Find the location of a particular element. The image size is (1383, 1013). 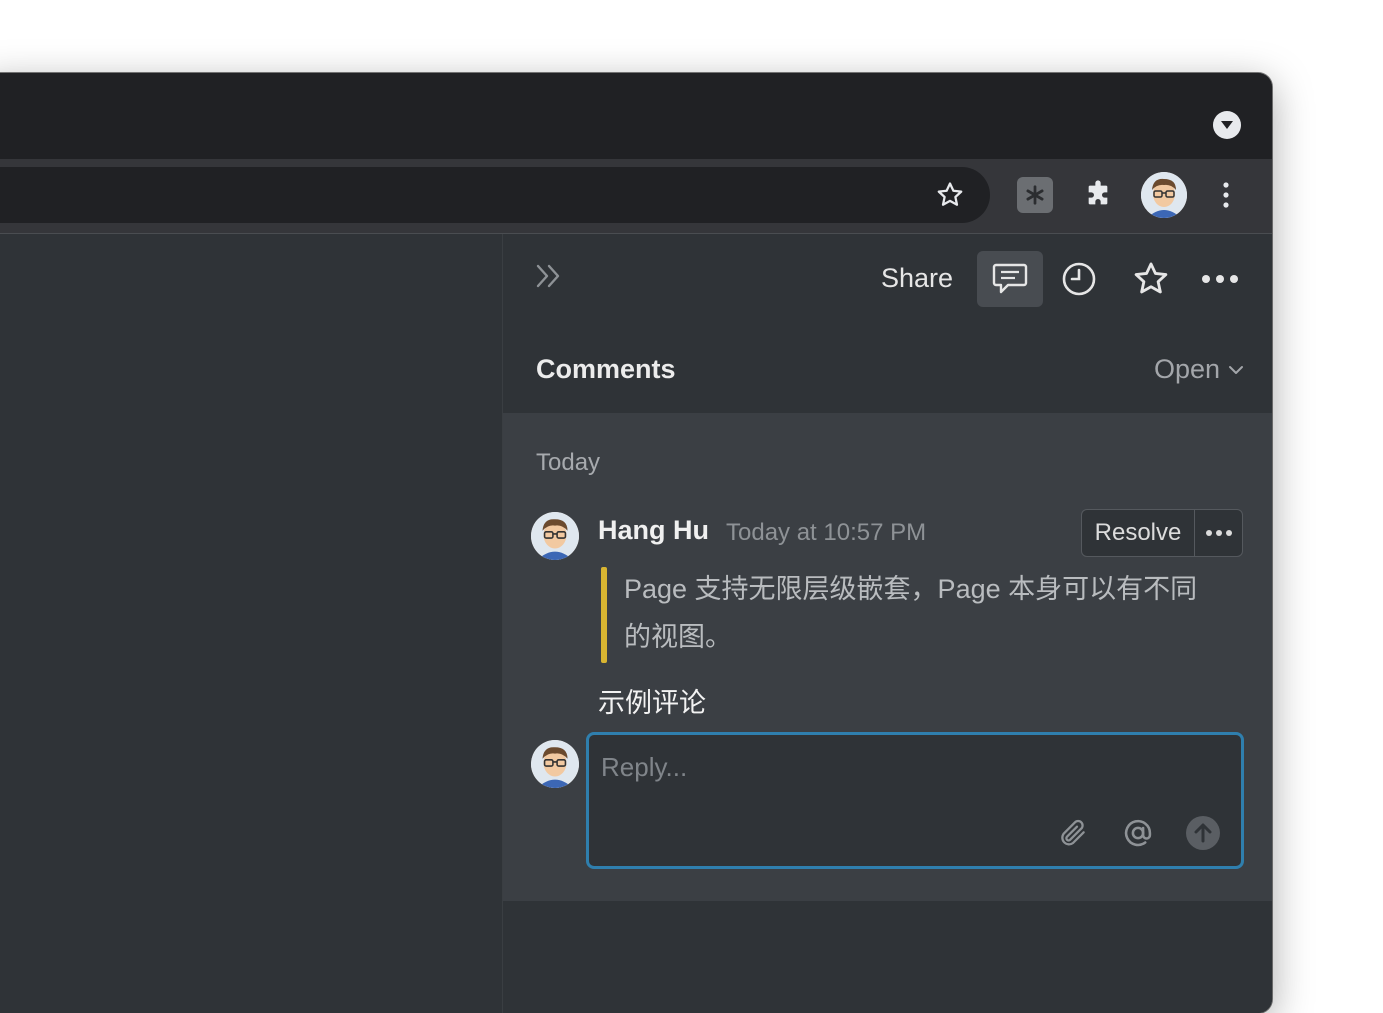

extension-asterisk-icon is located at coordinates (1035, 195).